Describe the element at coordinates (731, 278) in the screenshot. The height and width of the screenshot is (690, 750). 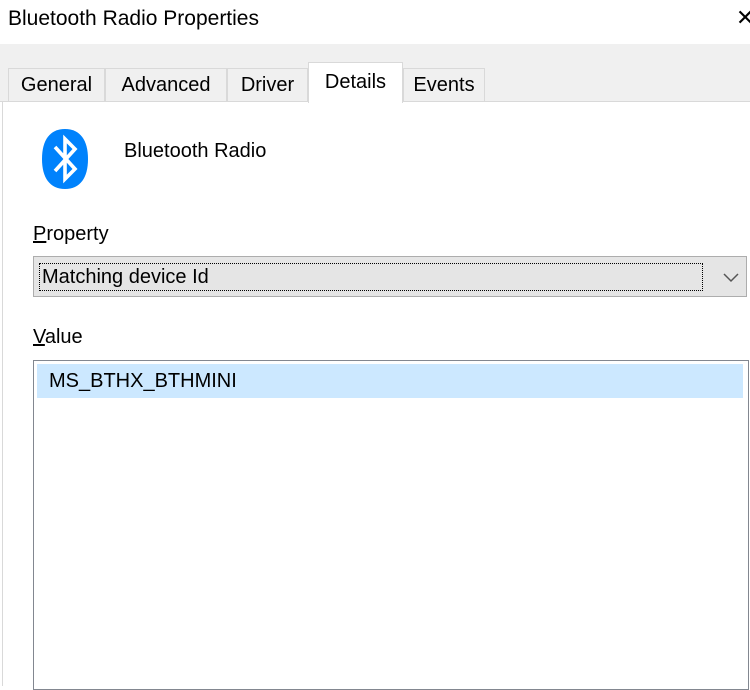
I see `chevron-down-icon` at that location.